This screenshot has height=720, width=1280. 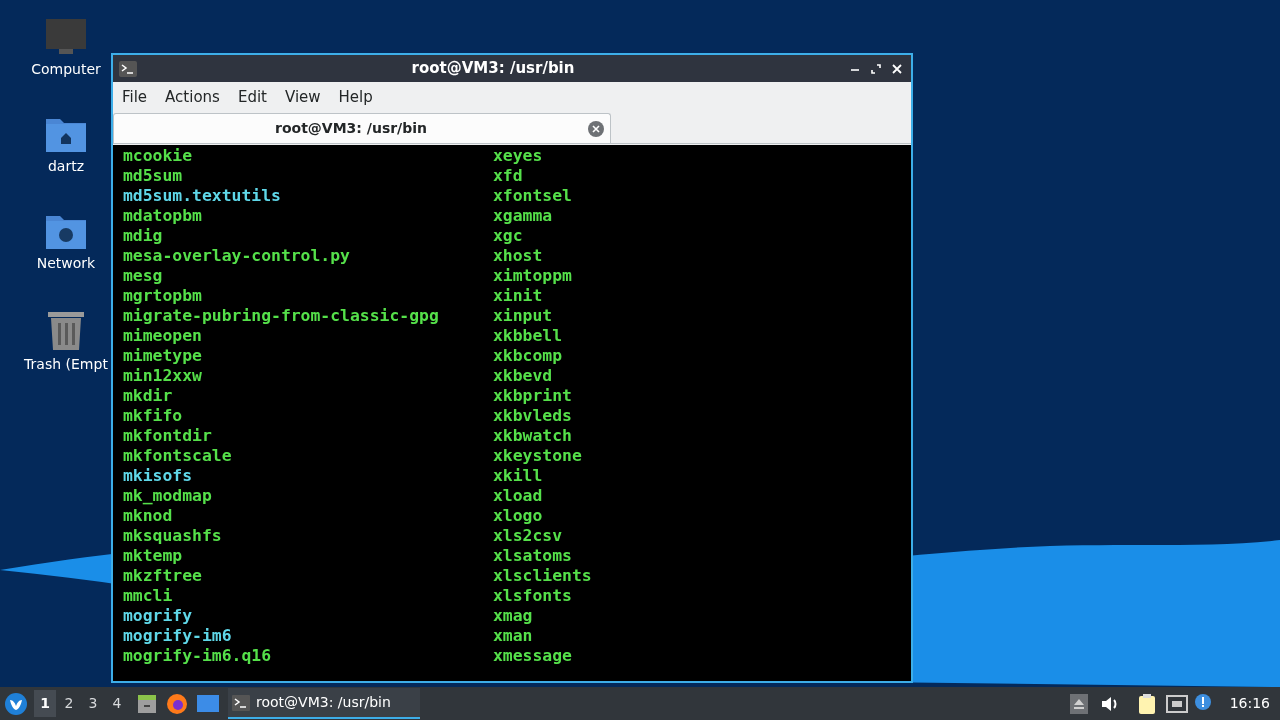 What do you see at coordinates (178, 456) in the screenshot?
I see `file-name: mkfontscale` at bounding box center [178, 456].